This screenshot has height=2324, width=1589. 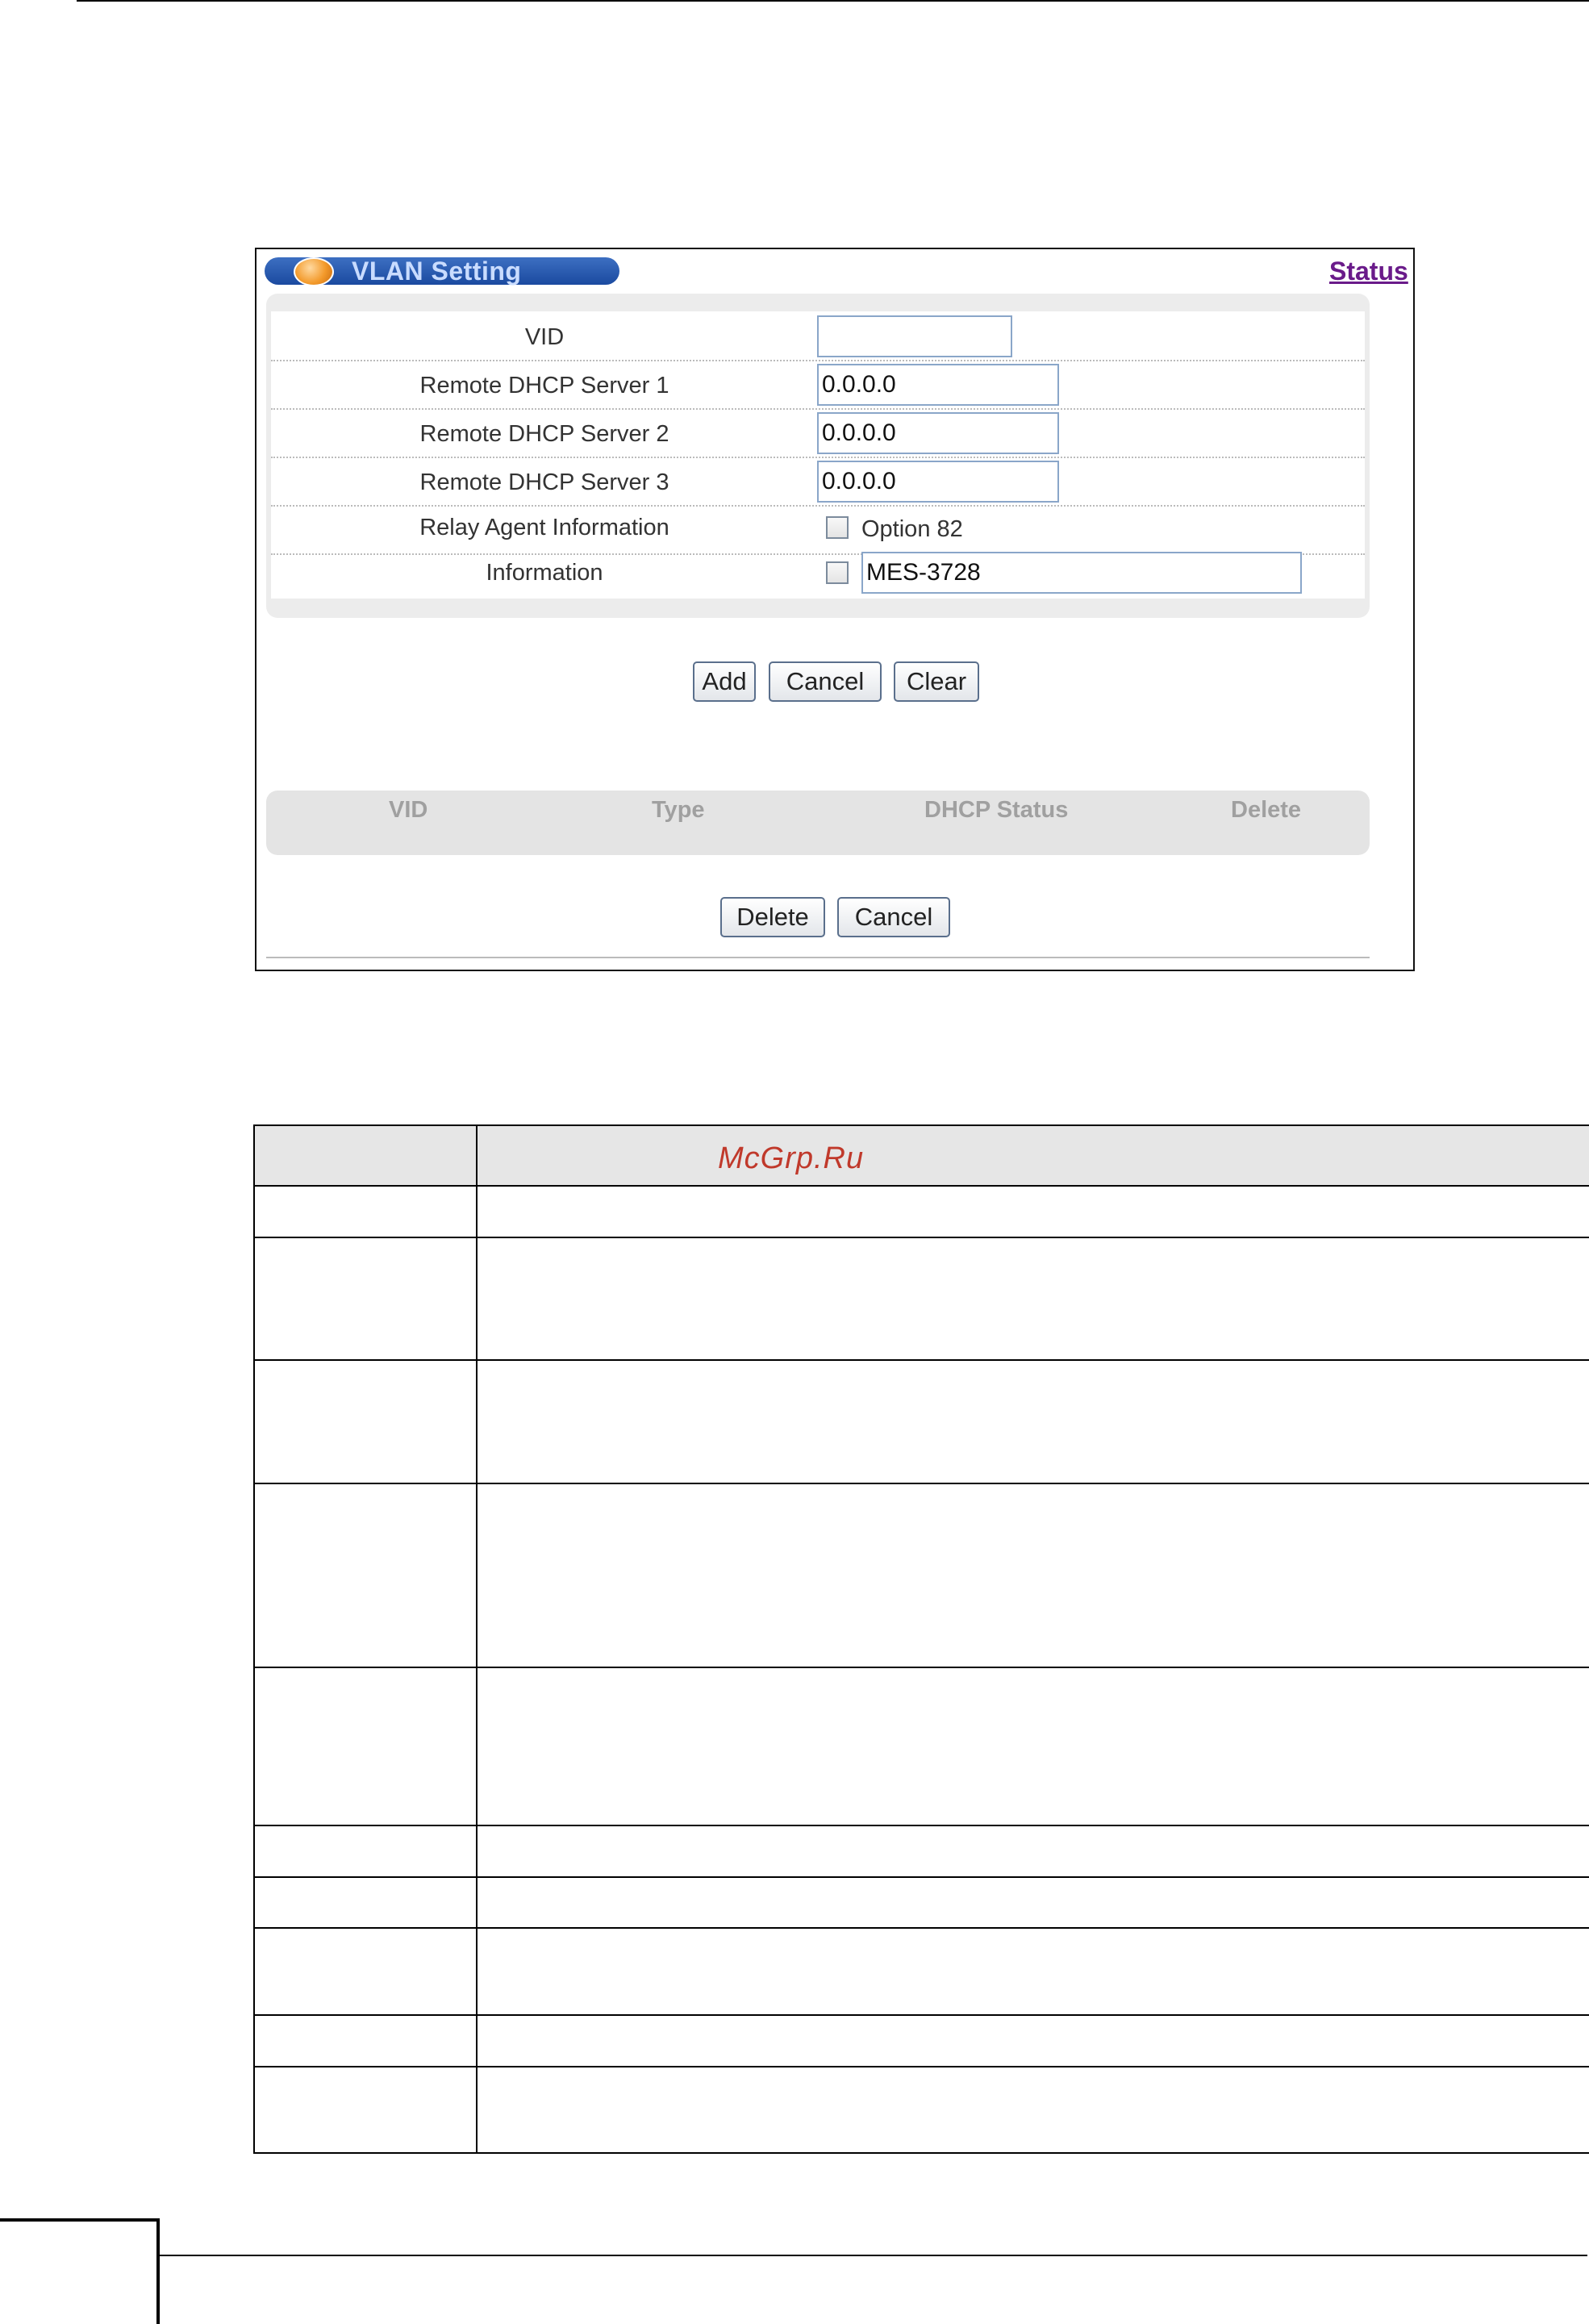 What do you see at coordinates (826, 681) in the screenshot?
I see `cancel-button: Cancel` at bounding box center [826, 681].